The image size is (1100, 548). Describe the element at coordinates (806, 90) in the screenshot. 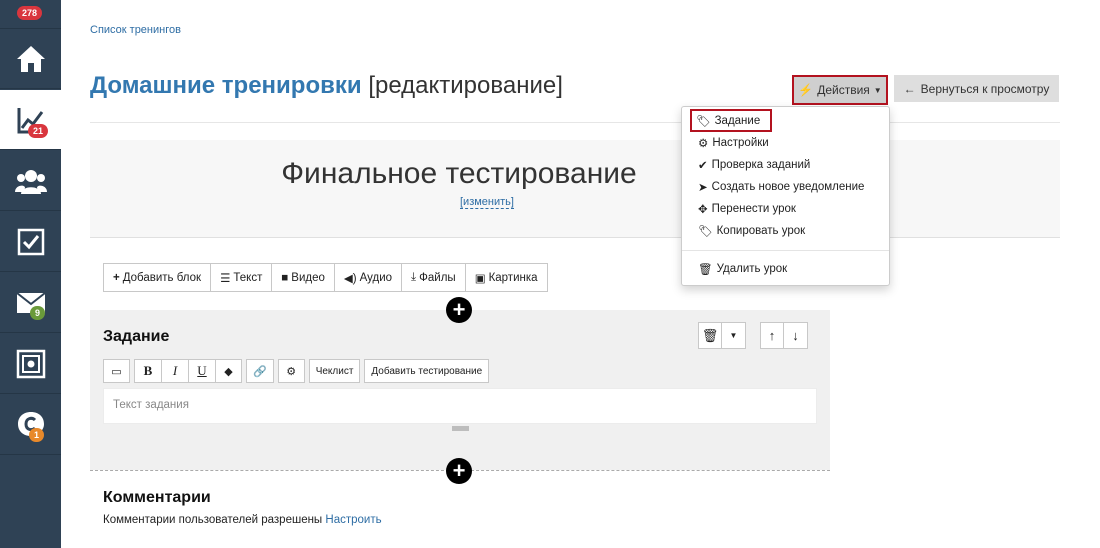

I see `bolt-icon: ⚡` at that location.